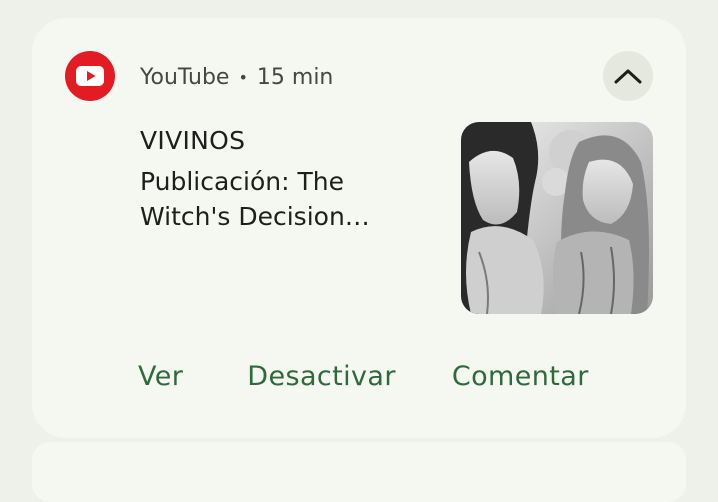 This screenshot has height=502, width=718. What do you see at coordinates (557, 218) in the screenshot?
I see `manga-illustration-thumbnail` at bounding box center [557, 218].